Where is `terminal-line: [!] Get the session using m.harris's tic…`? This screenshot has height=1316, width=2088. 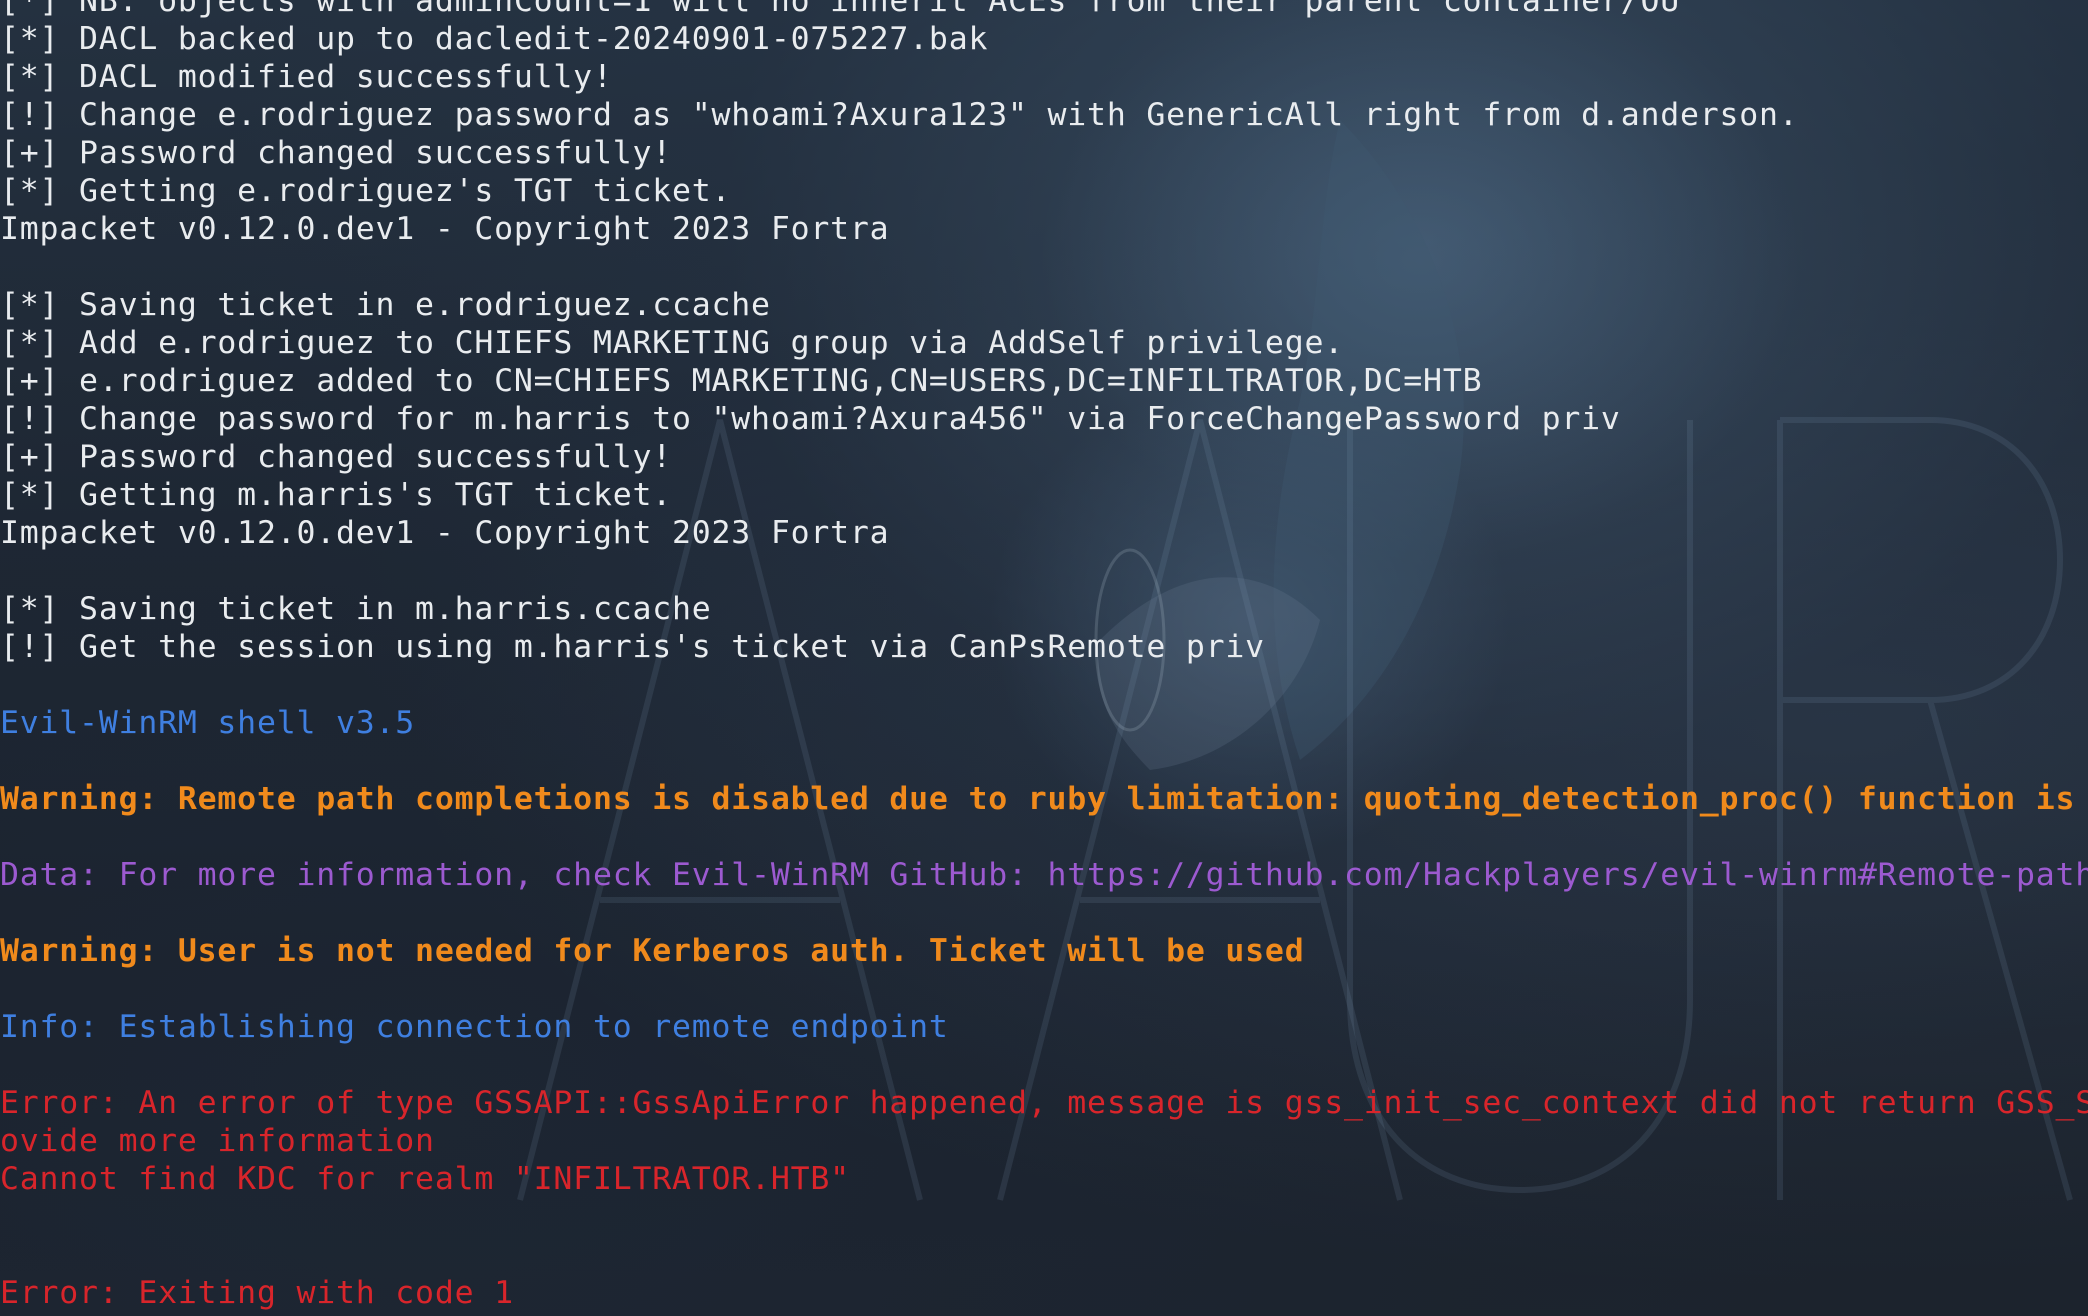
terminal-line: [!] Get the session using m.harris's tic… is located at coordinates (632, 647).